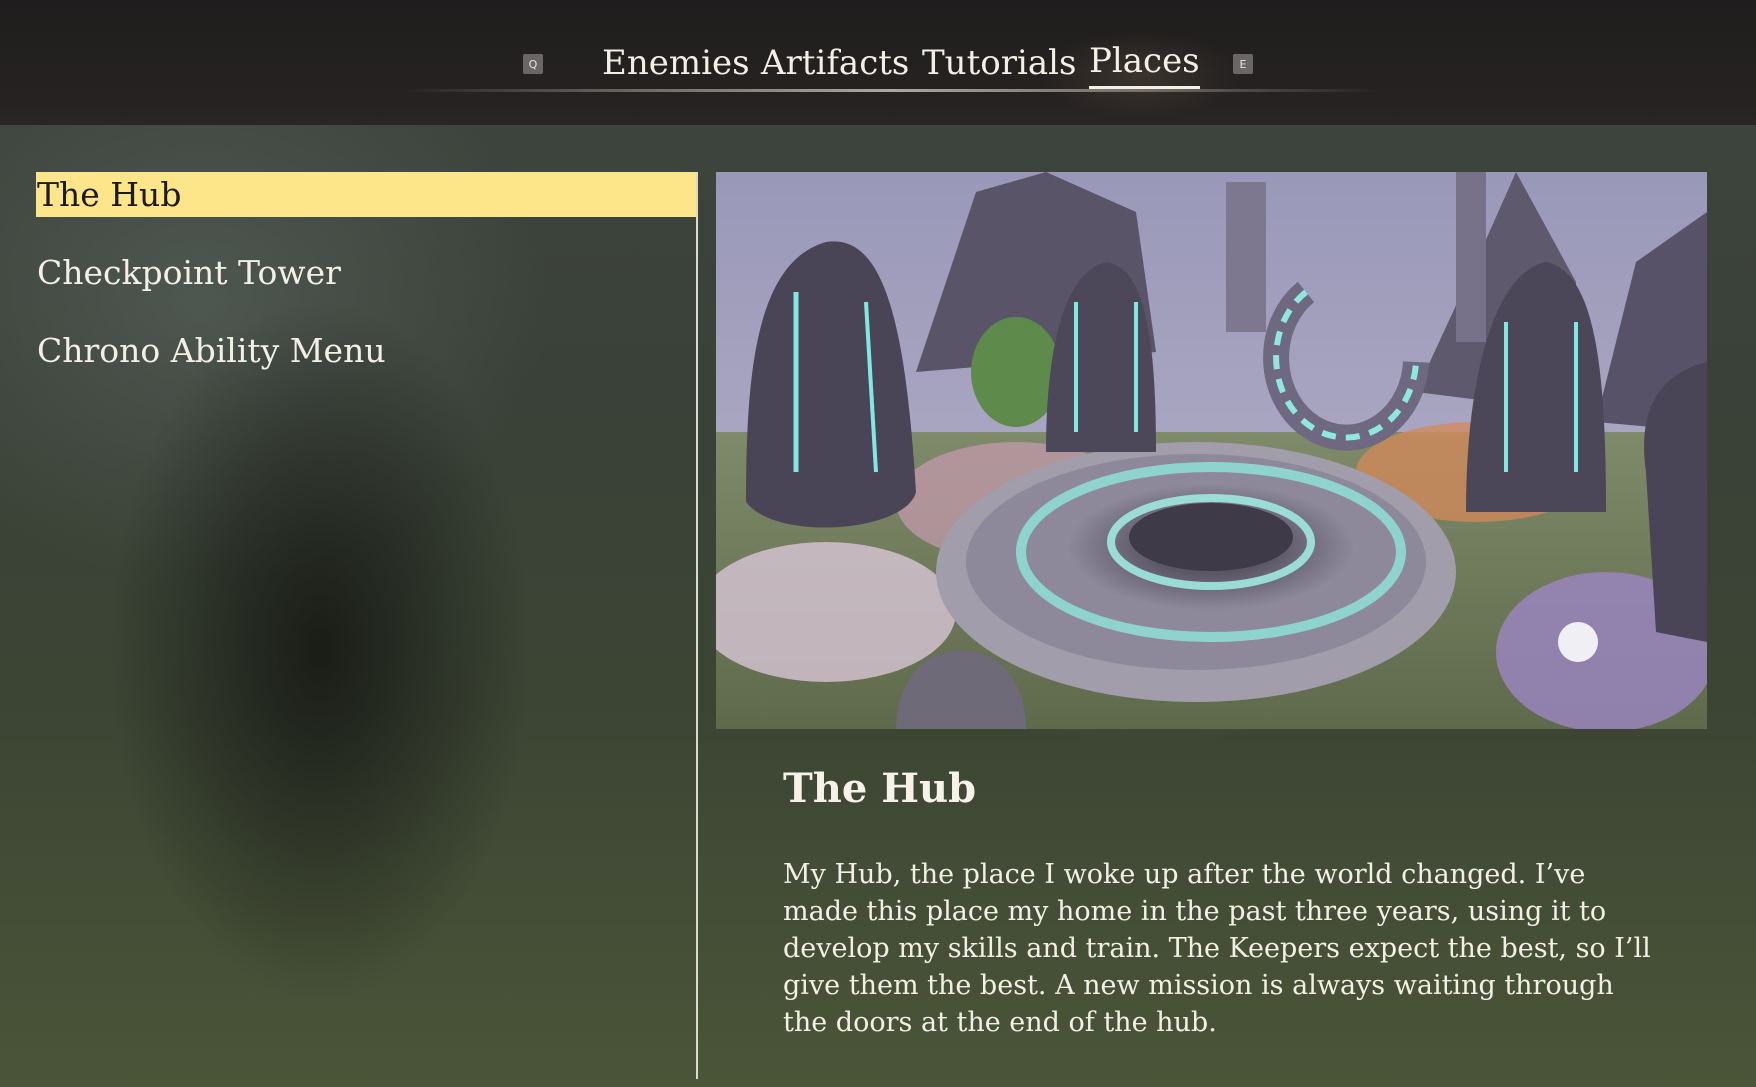 The height and width of the screenshot is (1087, 1756). I want to click on panel-divider, so click(697, 625).